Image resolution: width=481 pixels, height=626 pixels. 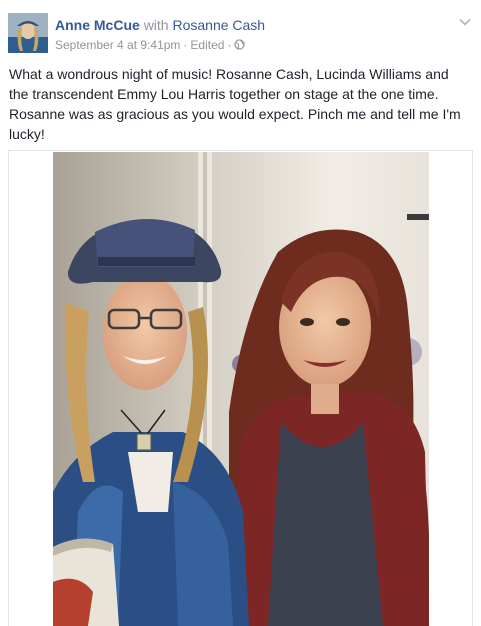 What do you see at coordinates (28, 33) in the screenshot?
I see `author-avatar` at bounding box center [28, 33].